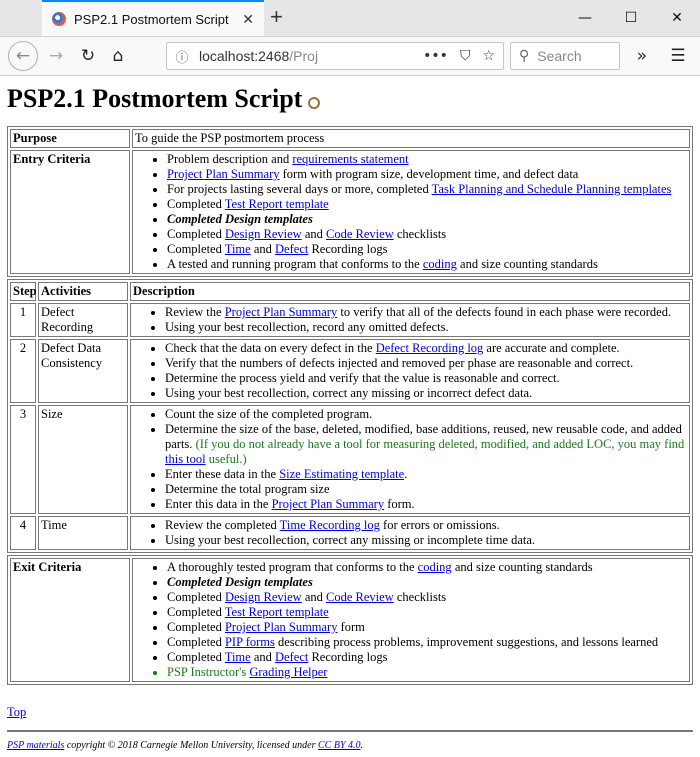 The image size is (700, 757). I want to click on close-tab-icon: ✕, so click(248, 19).